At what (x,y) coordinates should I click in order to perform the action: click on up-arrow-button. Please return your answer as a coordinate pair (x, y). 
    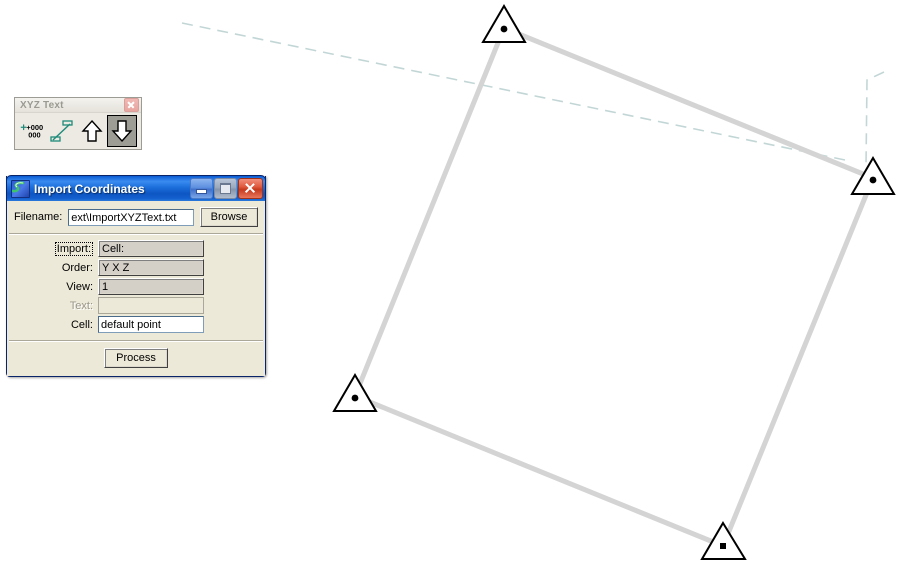
    Looking at the image, I should click on (92, 131).